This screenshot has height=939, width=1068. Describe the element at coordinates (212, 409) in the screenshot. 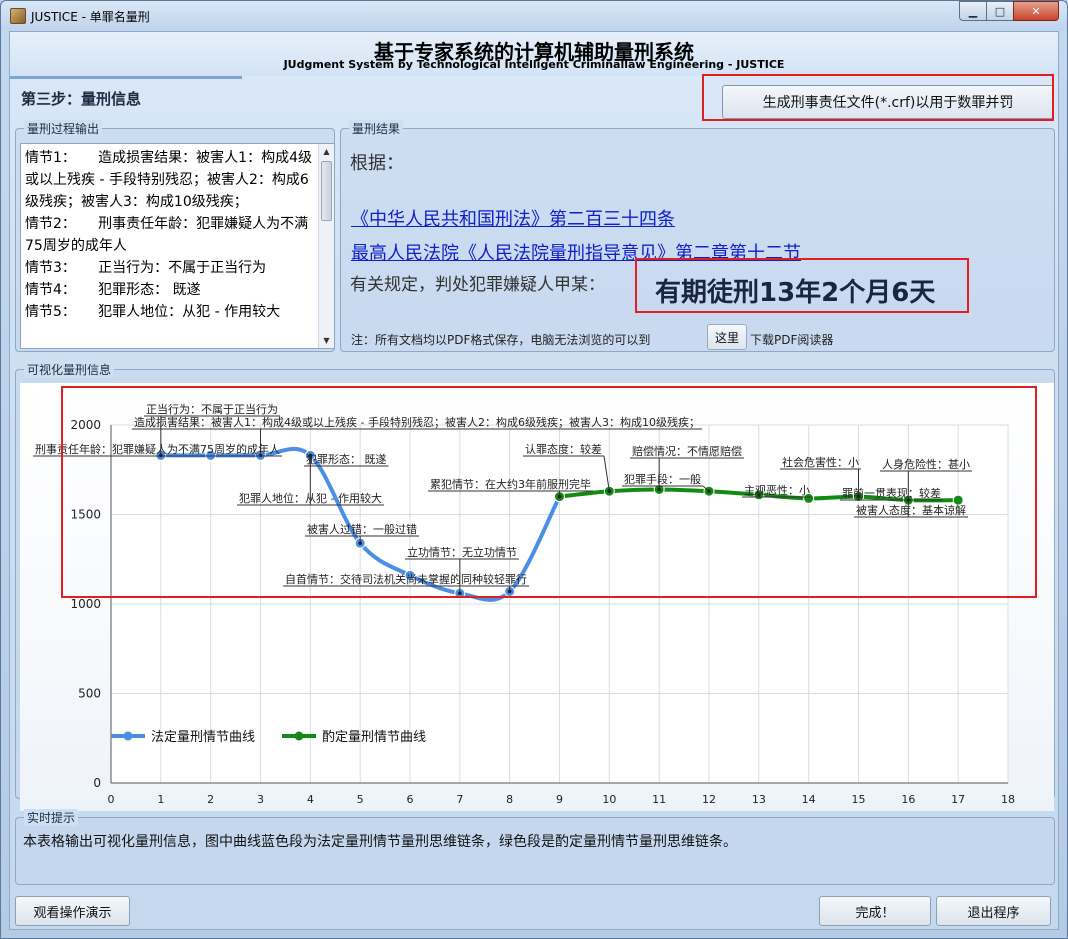

I see `chart-annotation: 正当行为：不属于正当行为` at that location.